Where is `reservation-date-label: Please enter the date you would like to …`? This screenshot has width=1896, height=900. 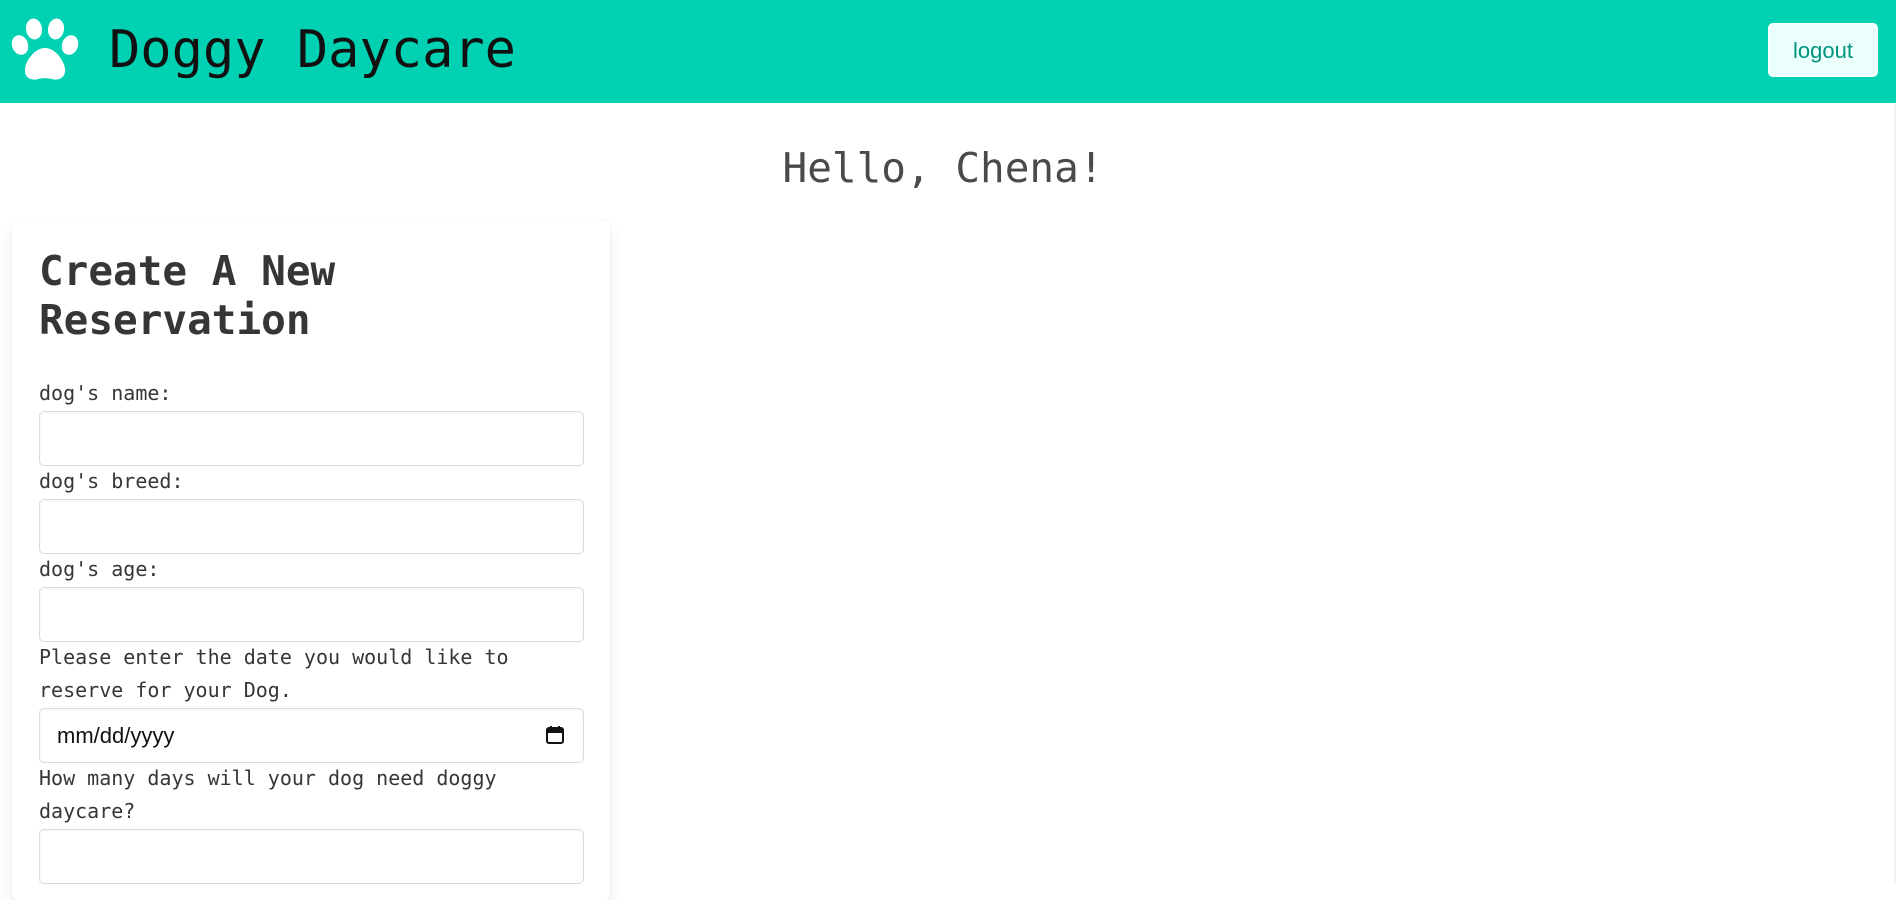 reservation-date-label: Please enter the date you would like to … is located at coordinates (274, 673).